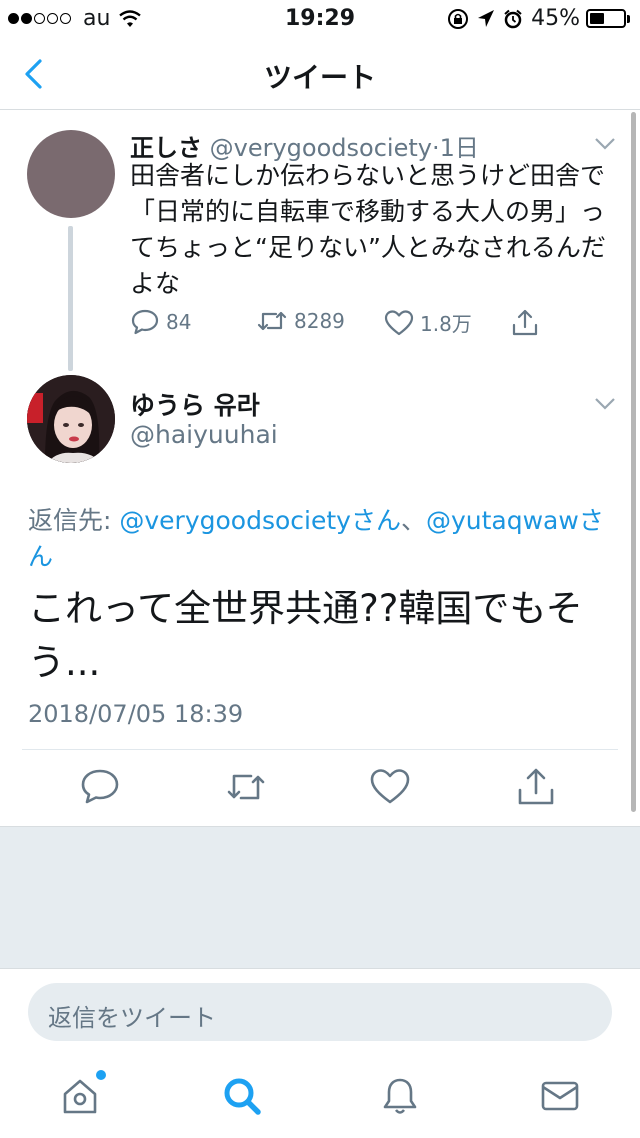 The image size is (640, 1138). I want to click on notifications-icon, so click(400, 1096).